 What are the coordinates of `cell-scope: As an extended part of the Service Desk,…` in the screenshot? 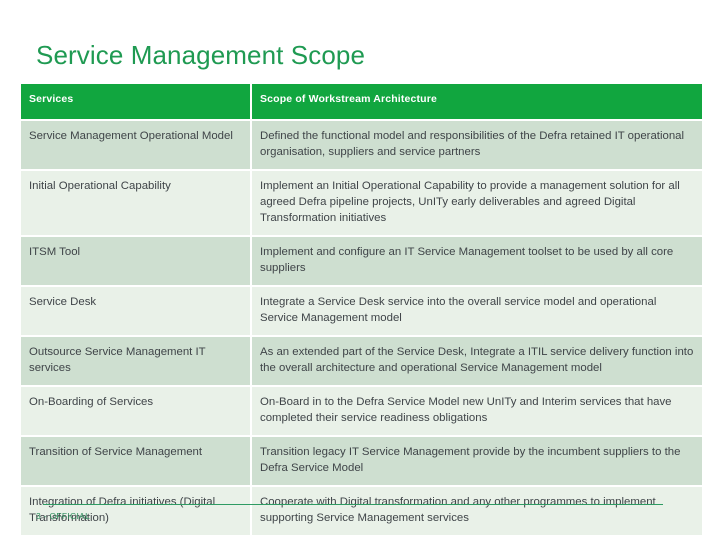 It's located at (477, 361).